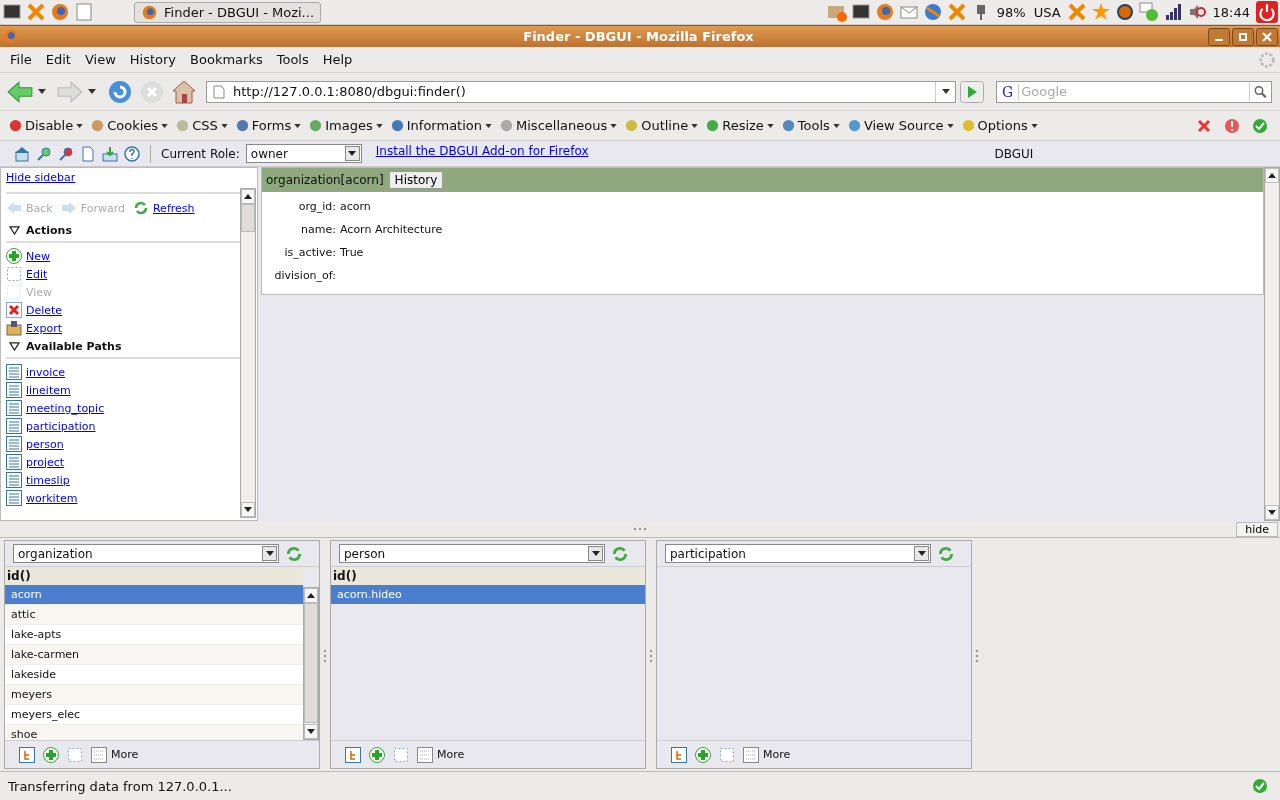 The height and width of the screenshot is (800, 1280). What do you see at coordinates (65, 408) in the screenshot?
I see `action-link: meeting_topic` at bounding box center [65, 408].